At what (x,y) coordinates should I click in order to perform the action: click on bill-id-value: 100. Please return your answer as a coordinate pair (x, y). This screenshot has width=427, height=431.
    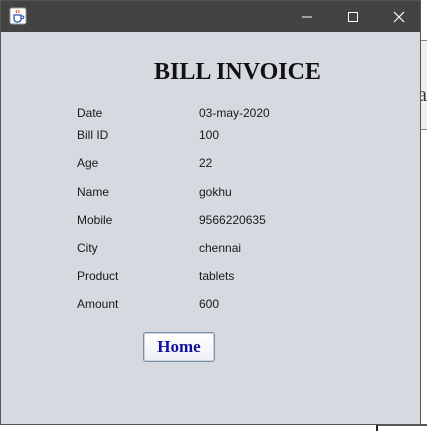
    Looking at the image, I should click on (209, 135).